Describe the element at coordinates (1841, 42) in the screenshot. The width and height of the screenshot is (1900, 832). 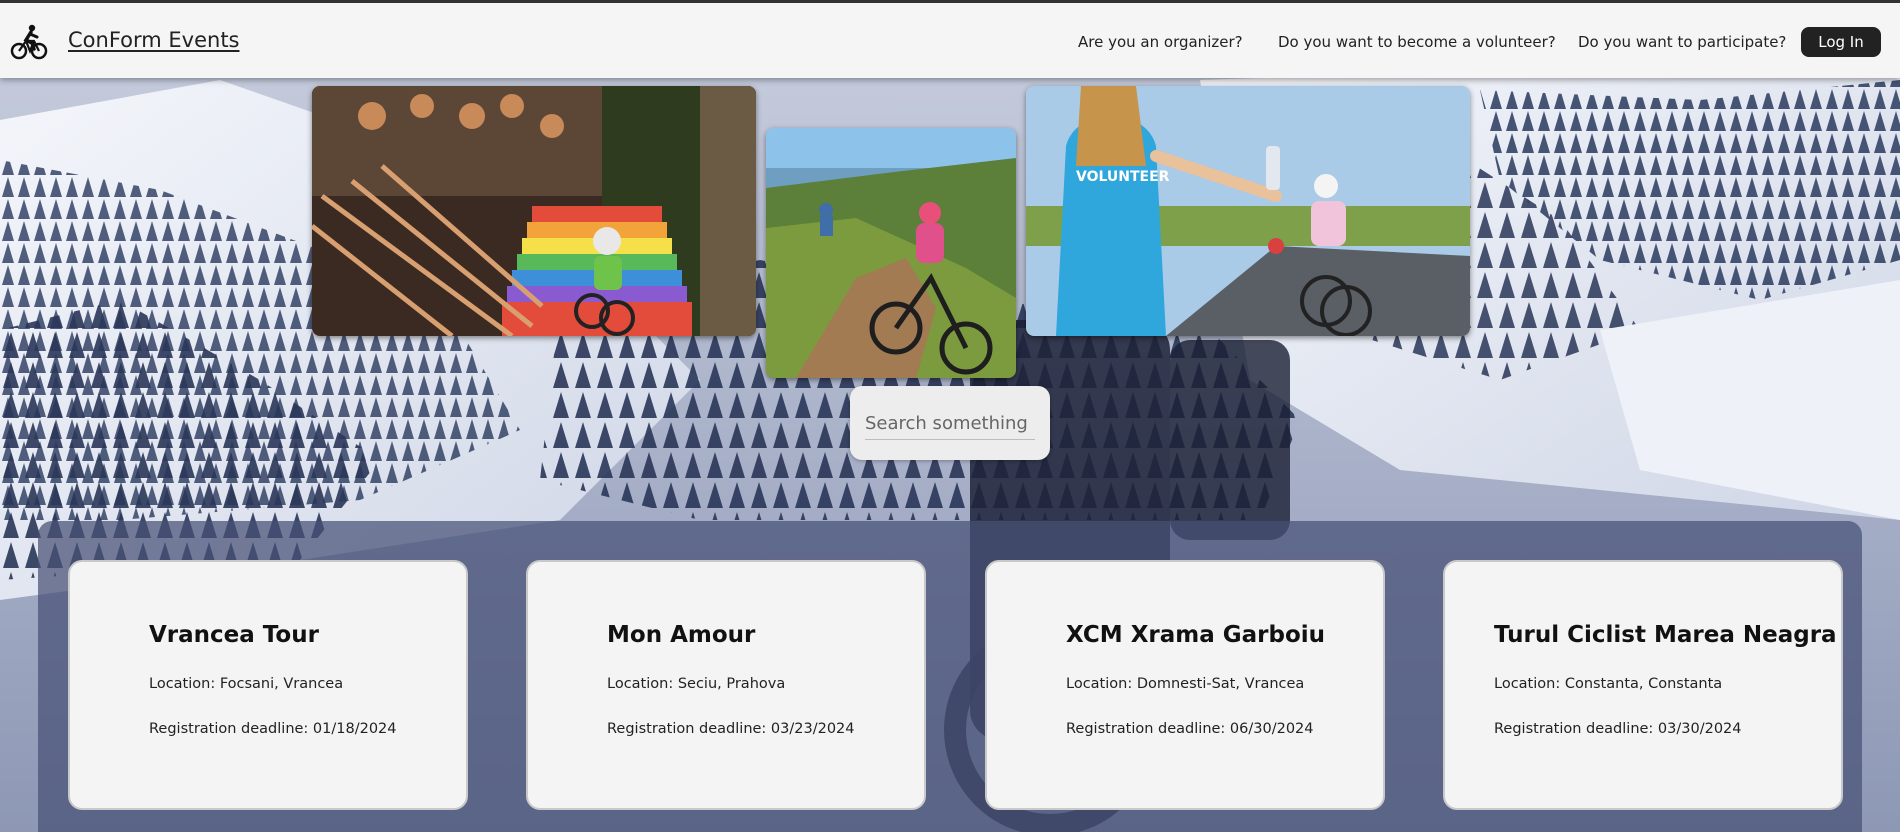
I see `login-button: Log In` at that location.